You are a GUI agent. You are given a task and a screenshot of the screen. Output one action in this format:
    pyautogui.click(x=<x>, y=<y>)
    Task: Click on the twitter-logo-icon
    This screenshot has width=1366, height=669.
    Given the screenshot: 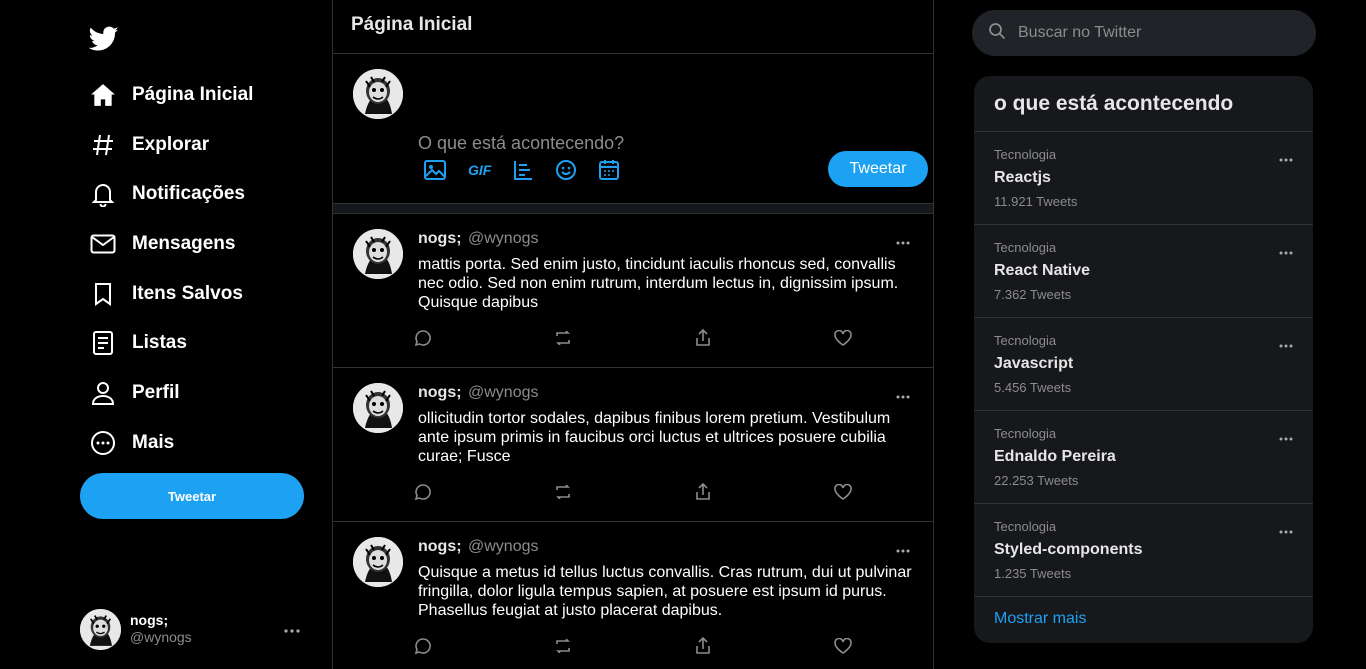 What is the action you would take?
    pyautogui.click(x=103, y=39)
    